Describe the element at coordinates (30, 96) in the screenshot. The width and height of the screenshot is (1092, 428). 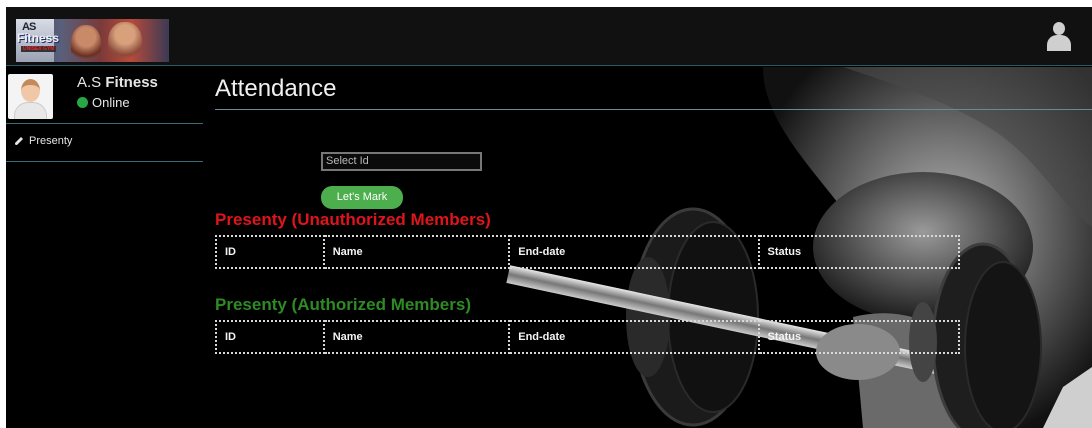
I see `avatar` at that location.